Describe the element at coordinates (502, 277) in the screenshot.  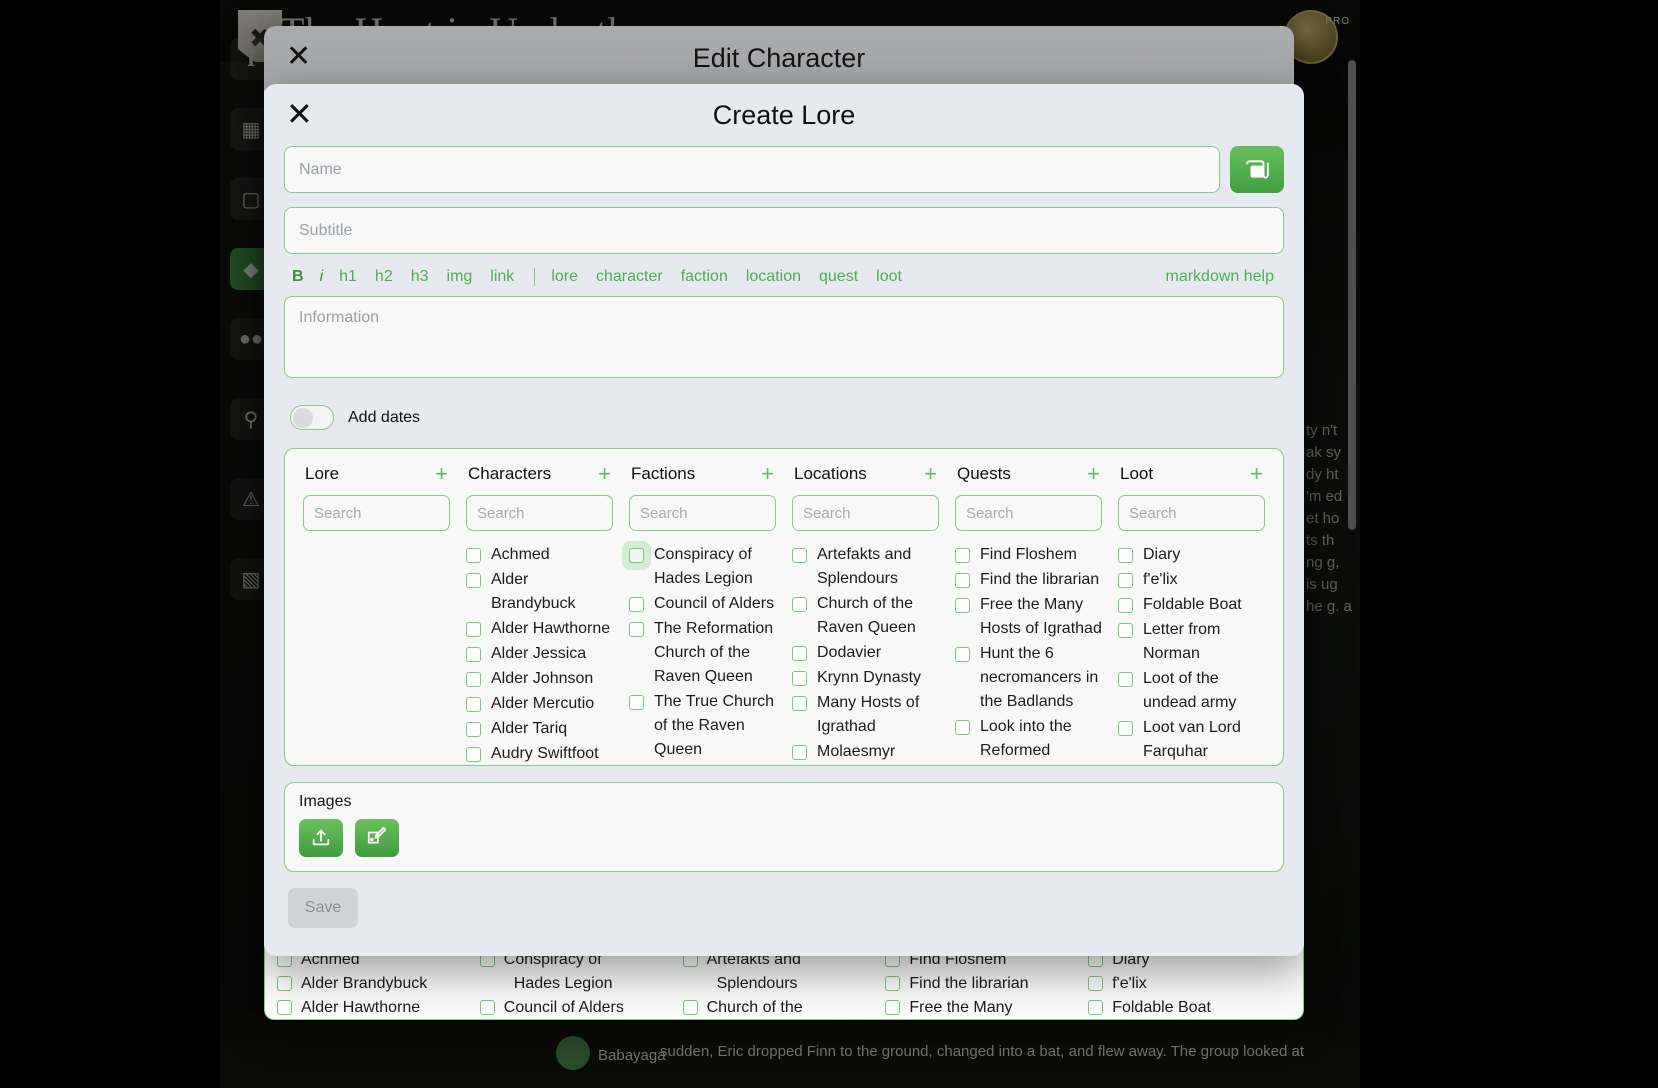
I see `markdown-link-button: link` at that location.